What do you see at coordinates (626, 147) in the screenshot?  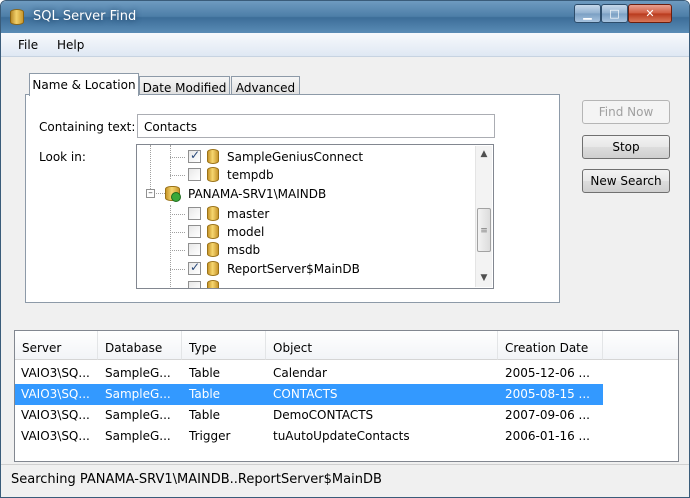 I see `stop-button: Stop` at bounding box center [626, 147].